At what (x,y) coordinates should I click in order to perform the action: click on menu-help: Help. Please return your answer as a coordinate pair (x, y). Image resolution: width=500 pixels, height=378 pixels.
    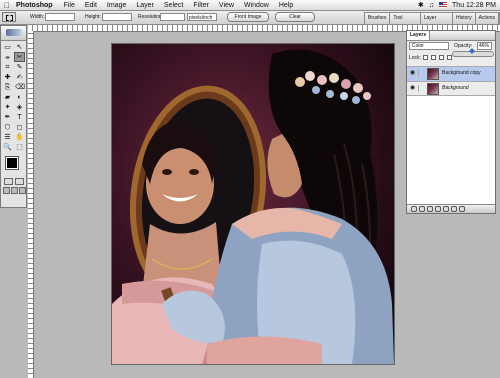
    Looking at the image, I should click on (286, 5).